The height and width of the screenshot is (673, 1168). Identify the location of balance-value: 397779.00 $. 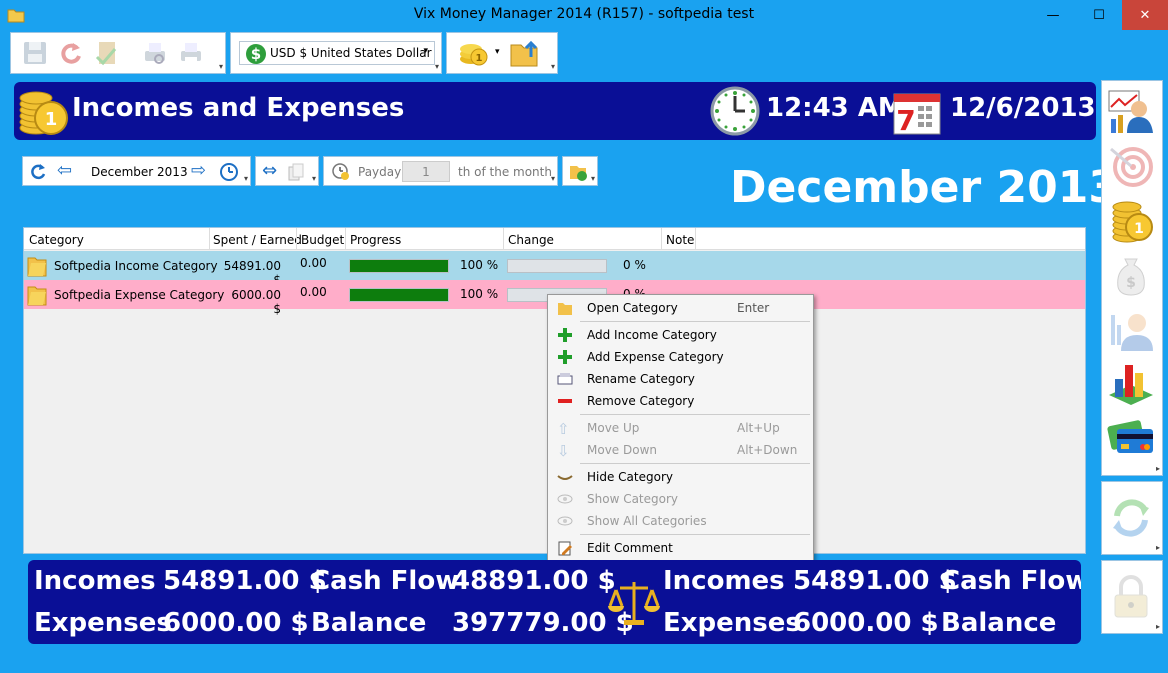
(543, 623).